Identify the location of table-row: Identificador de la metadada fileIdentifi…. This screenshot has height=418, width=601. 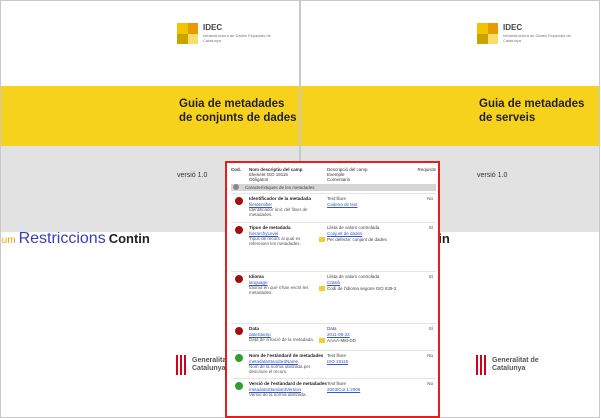
(333, 208).